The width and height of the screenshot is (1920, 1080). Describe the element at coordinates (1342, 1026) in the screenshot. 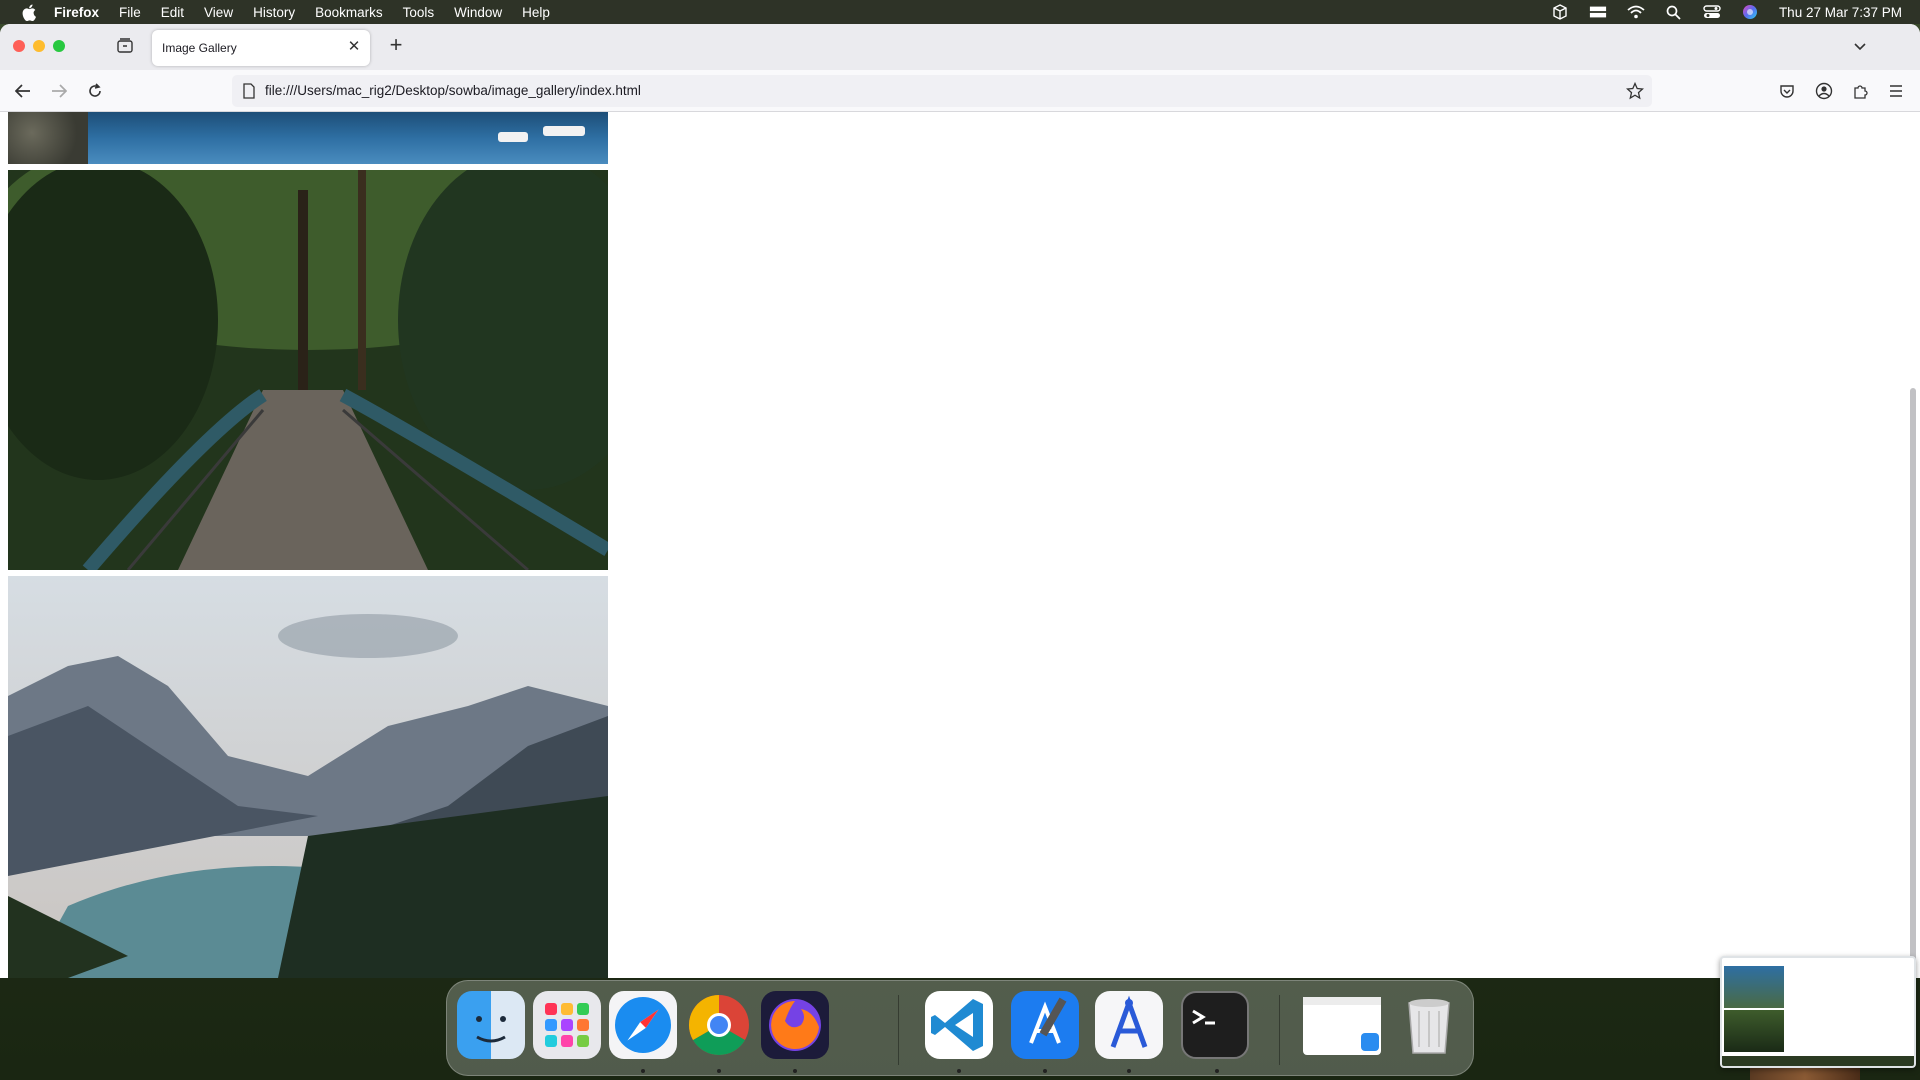

I see `preview-window-dock-icon` at that location.